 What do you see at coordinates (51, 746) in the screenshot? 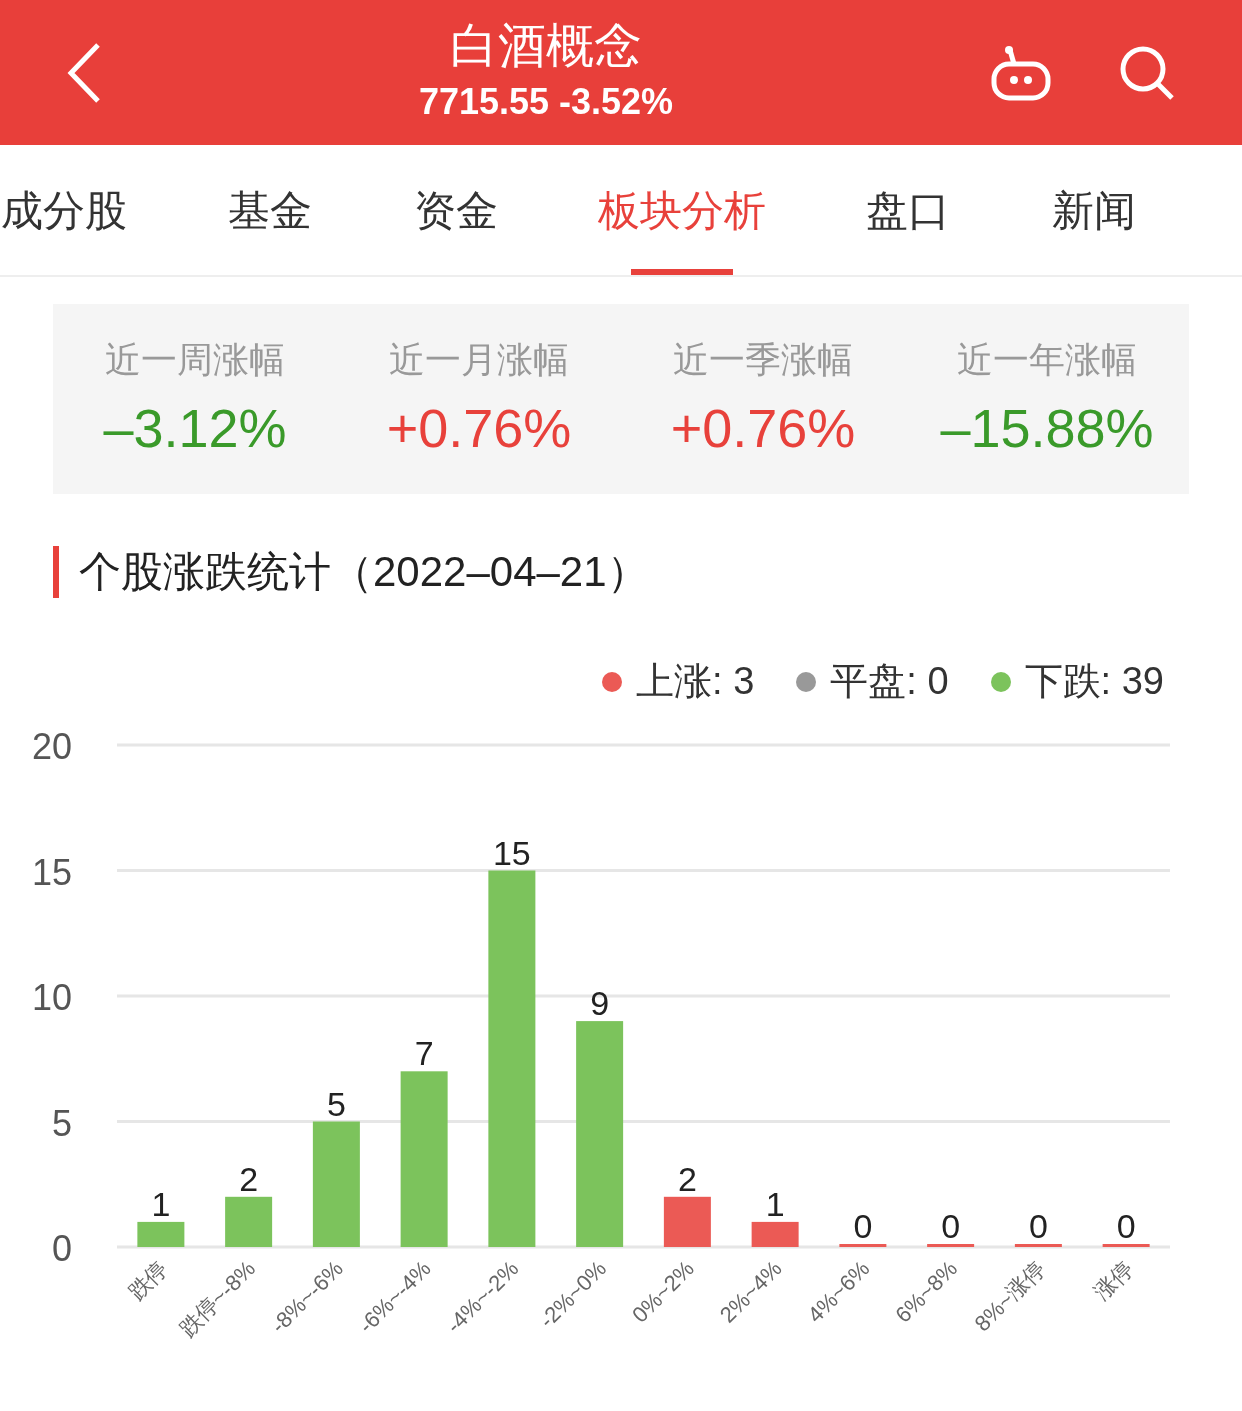
I see `y-tick-label: 20` at bounding box center [51, 746].